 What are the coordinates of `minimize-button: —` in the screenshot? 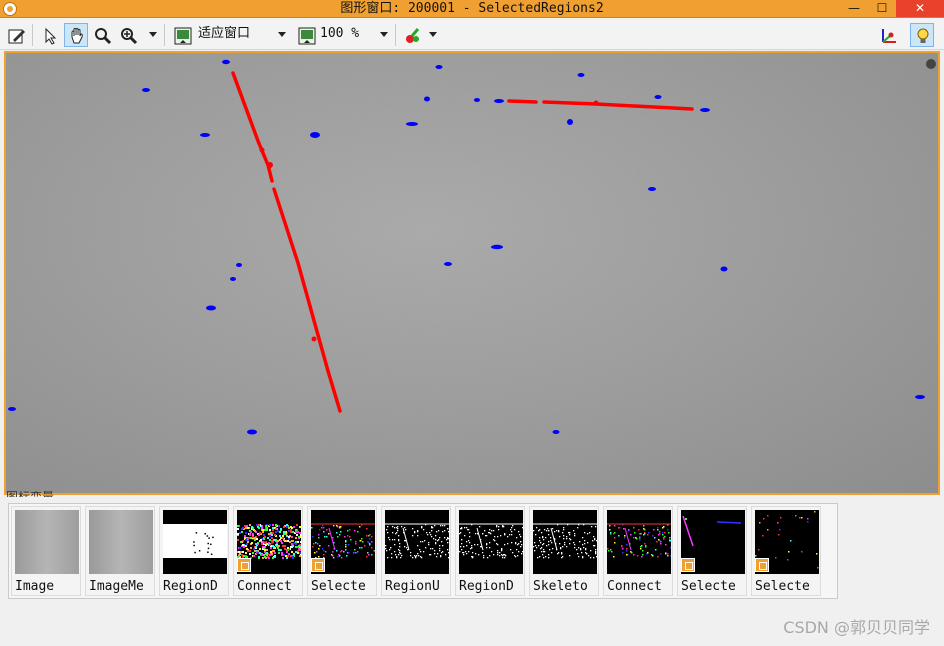 It's located at (854, 8).